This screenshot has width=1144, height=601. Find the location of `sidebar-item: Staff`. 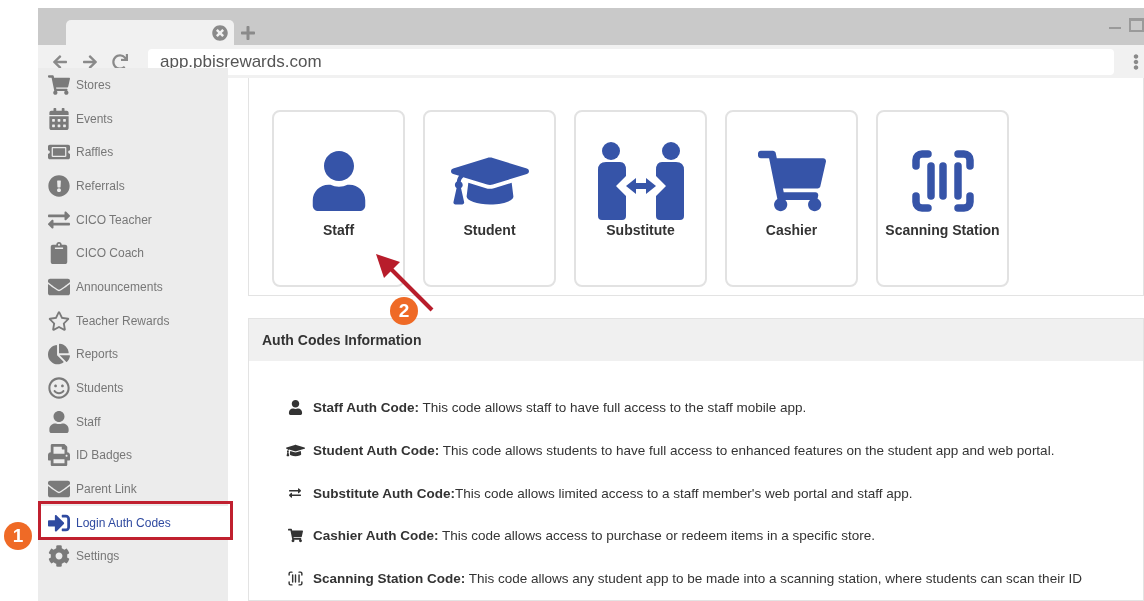

sidebar-item: Staff is located at coordinates (133, 421).